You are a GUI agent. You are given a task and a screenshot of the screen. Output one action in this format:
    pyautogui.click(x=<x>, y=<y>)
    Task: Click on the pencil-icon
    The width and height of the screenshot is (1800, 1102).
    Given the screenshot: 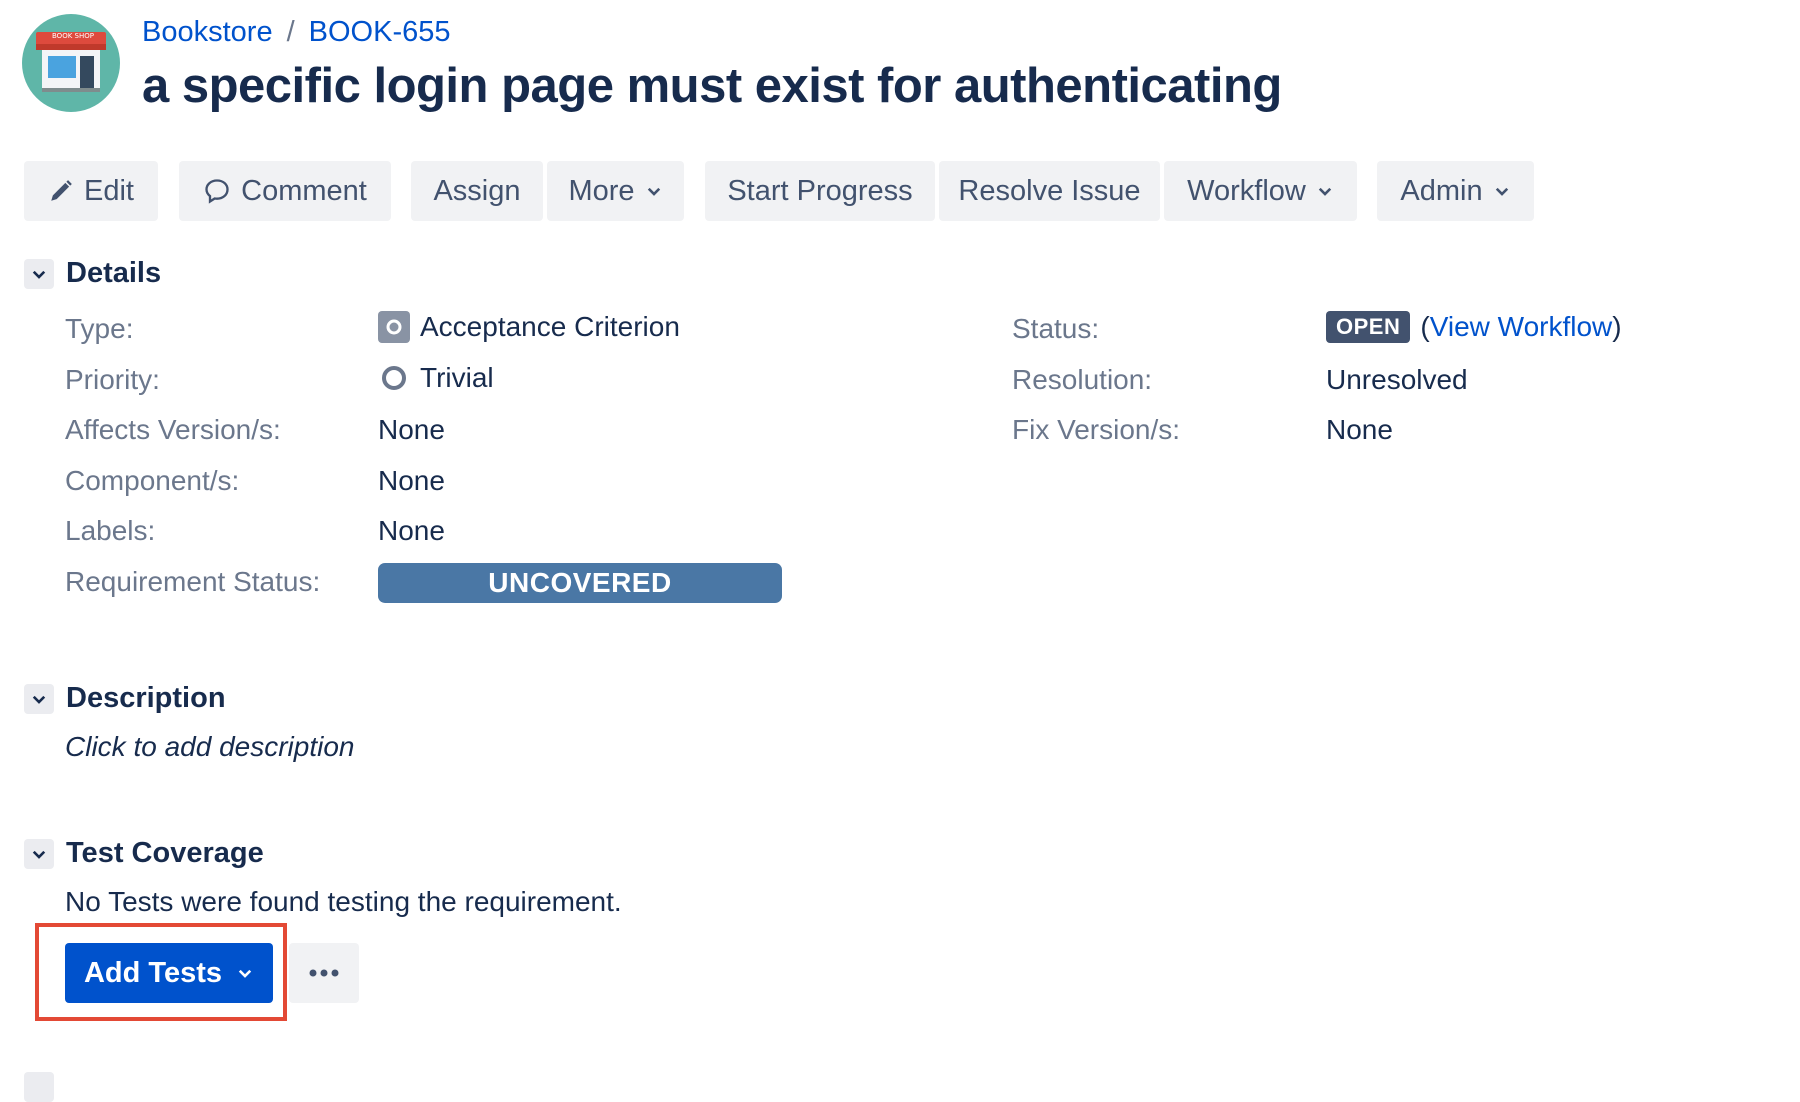 What is the action you would take?
    pyautogui.click(x=61, y=190)
    